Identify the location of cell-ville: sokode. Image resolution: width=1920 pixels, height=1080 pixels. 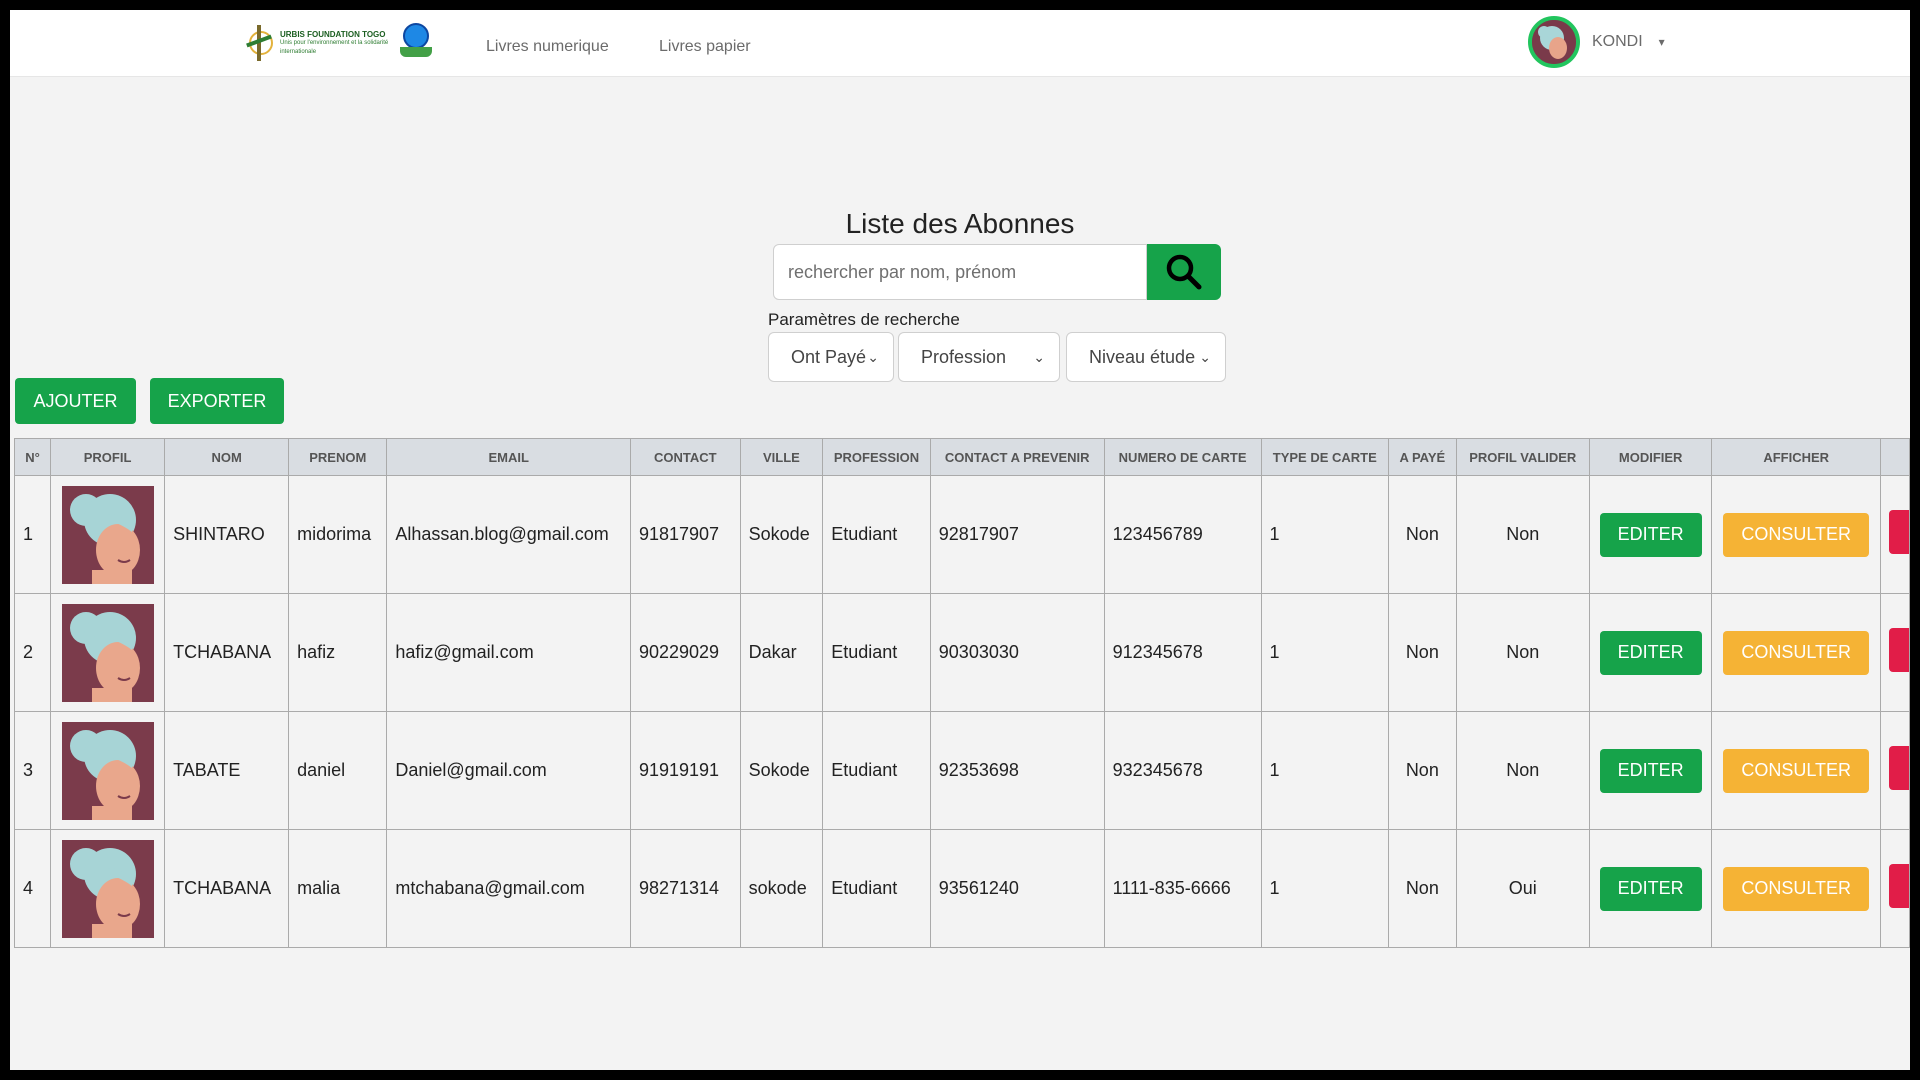
(781, 888).